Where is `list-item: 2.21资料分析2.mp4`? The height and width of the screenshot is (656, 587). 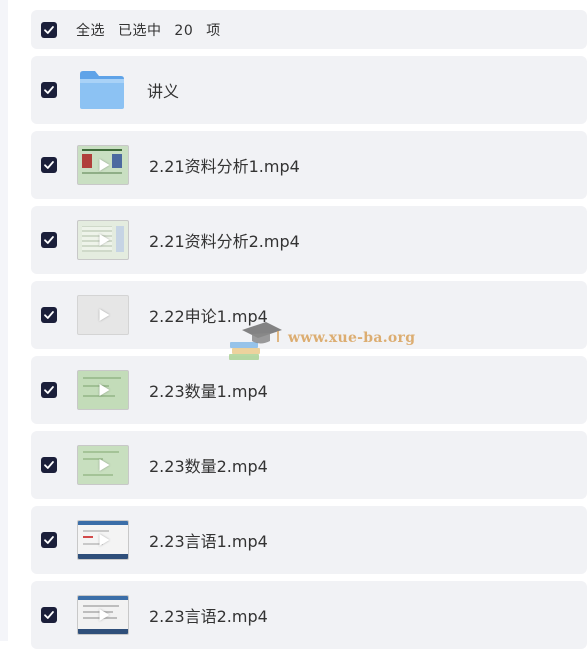 list-item: 2.21资料分析2.mp4 is located at coordinates (309, 240).